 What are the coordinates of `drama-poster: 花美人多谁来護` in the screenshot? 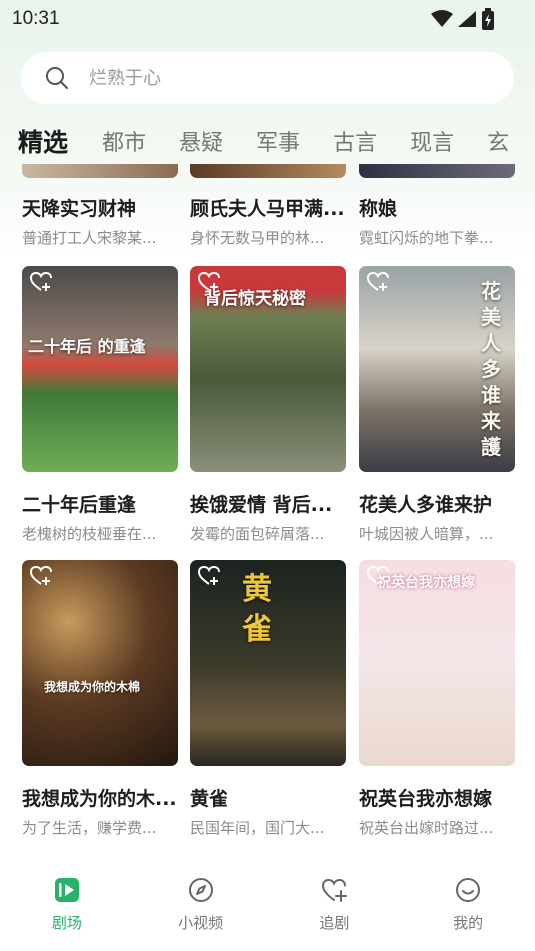 It's located at (437, 369).